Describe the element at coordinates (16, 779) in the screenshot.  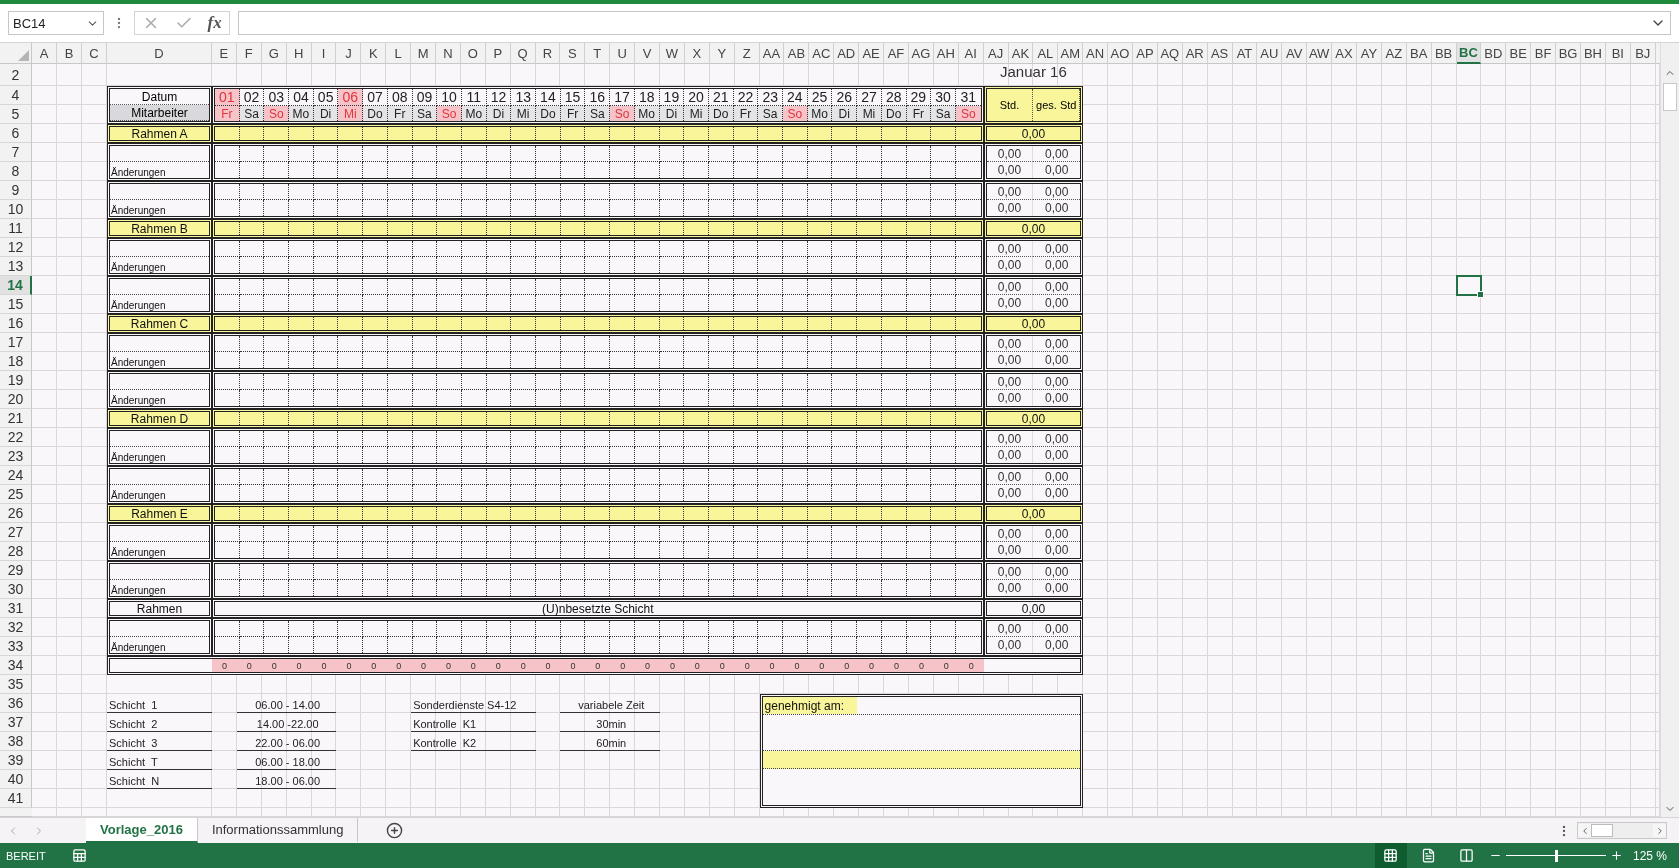
I see `row-header: 40` at that location.